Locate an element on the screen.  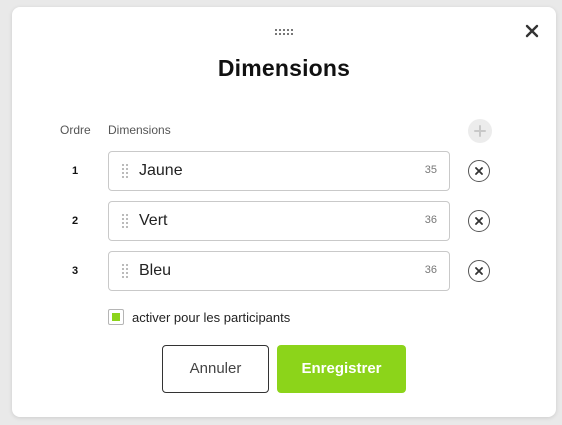
row-order-3: 3 is located at coordinates (75, 271).